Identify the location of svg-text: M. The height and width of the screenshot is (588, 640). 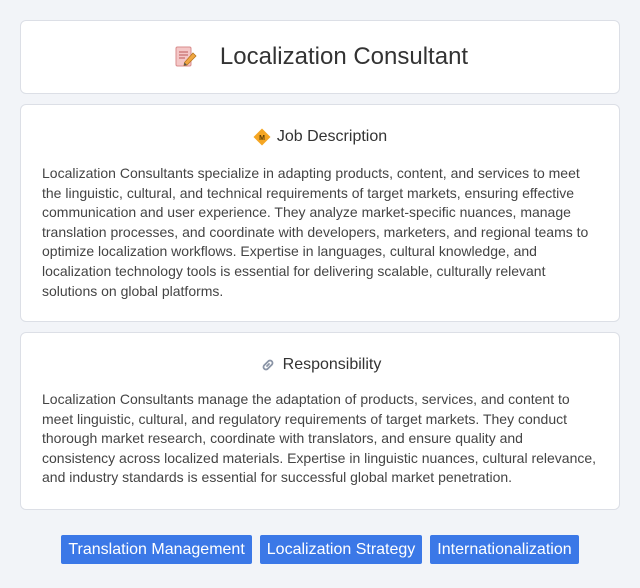
(262, 138).